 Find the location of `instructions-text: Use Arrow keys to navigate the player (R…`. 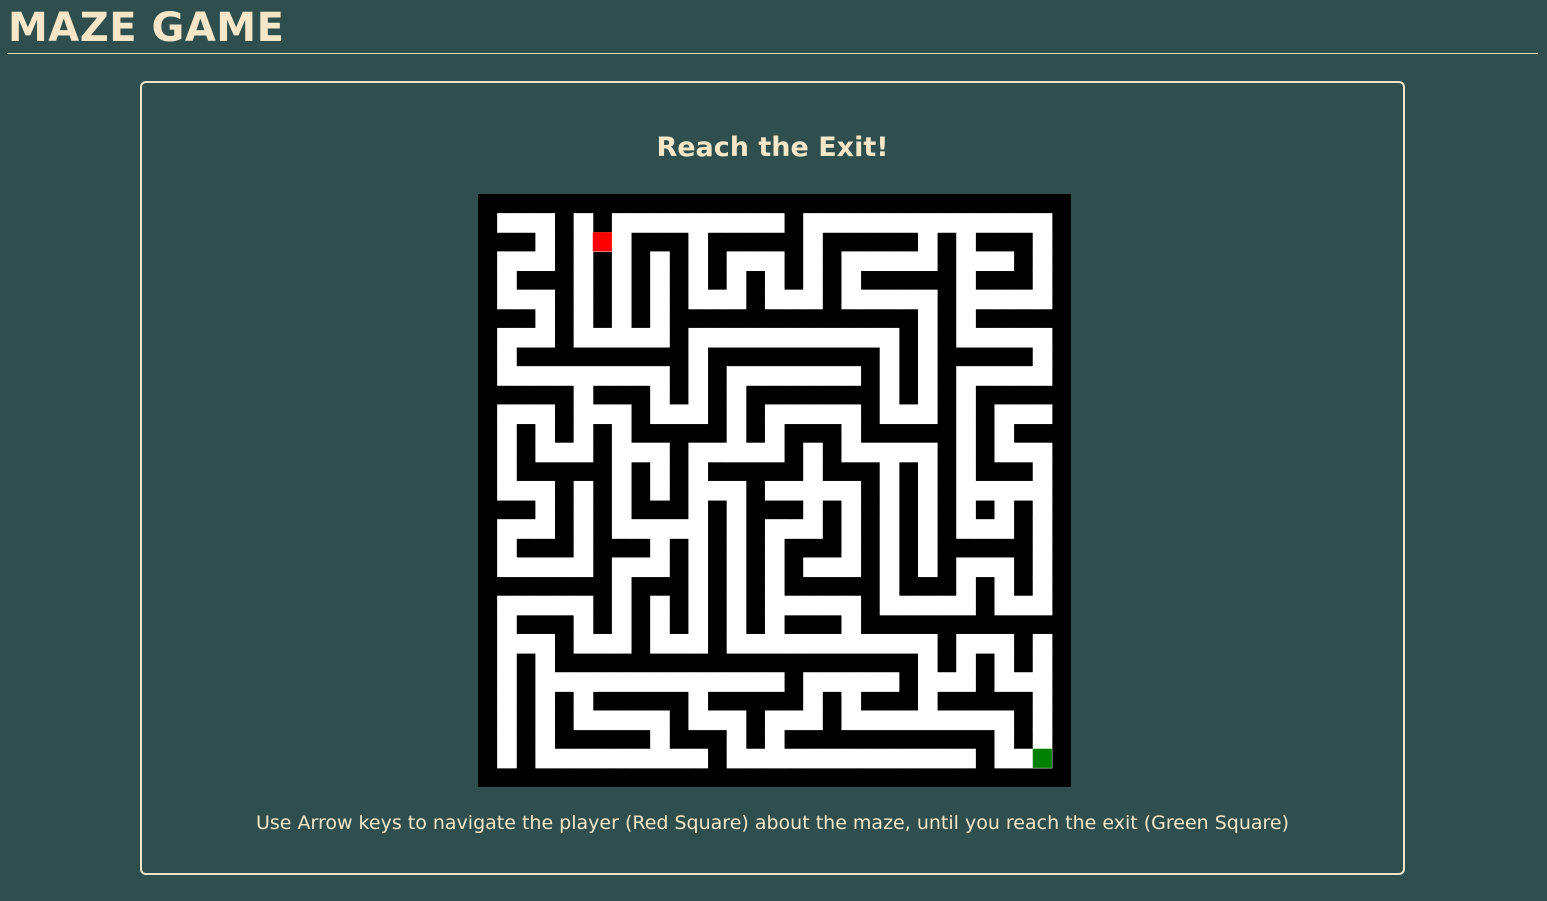

instructions-text: Use Arrow keys to navigate the player (R… is located at coordinates (772, 823).